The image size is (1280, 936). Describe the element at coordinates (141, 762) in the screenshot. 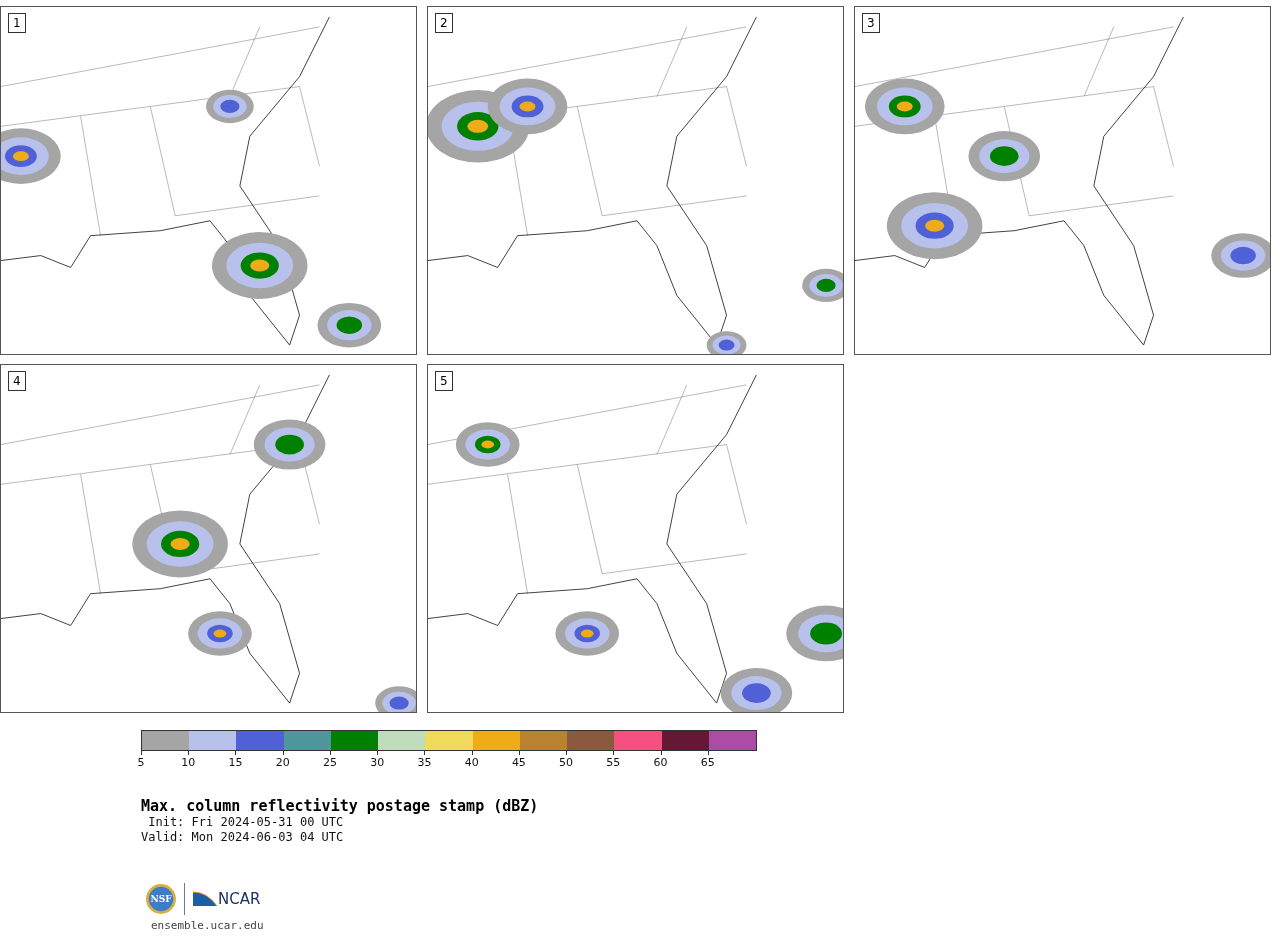

I see `tick-label: 5` at that location.